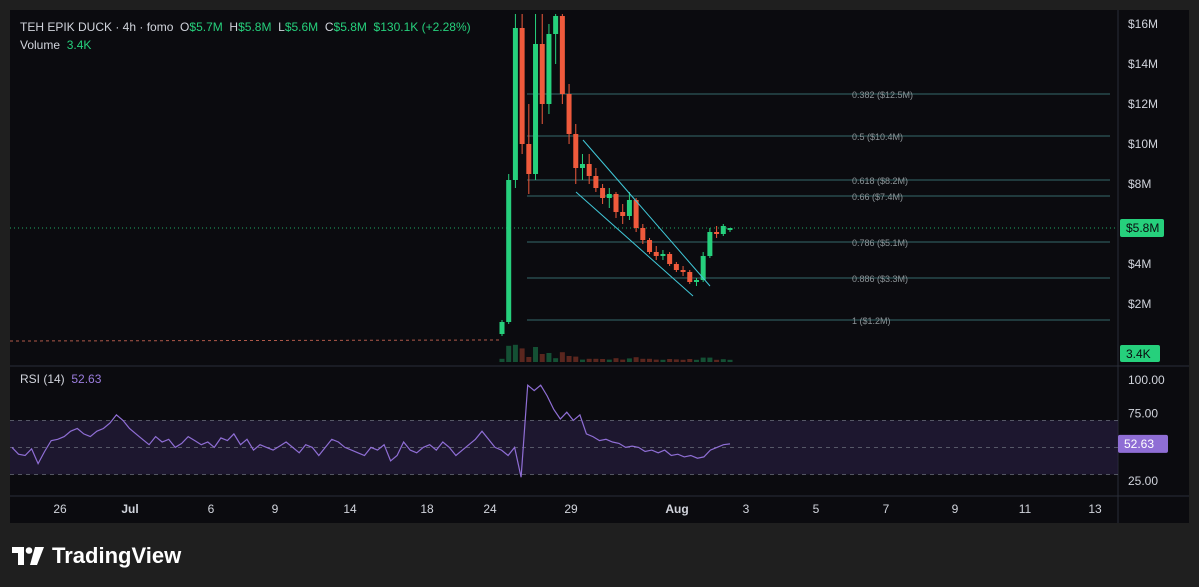 Image resolution: width=1199 pixels, height=587 pixels. Describe the element at coordinates (880, 243) in the screenshot. I see `fib-level-label: 0.786 ($5.1M)` at that location.